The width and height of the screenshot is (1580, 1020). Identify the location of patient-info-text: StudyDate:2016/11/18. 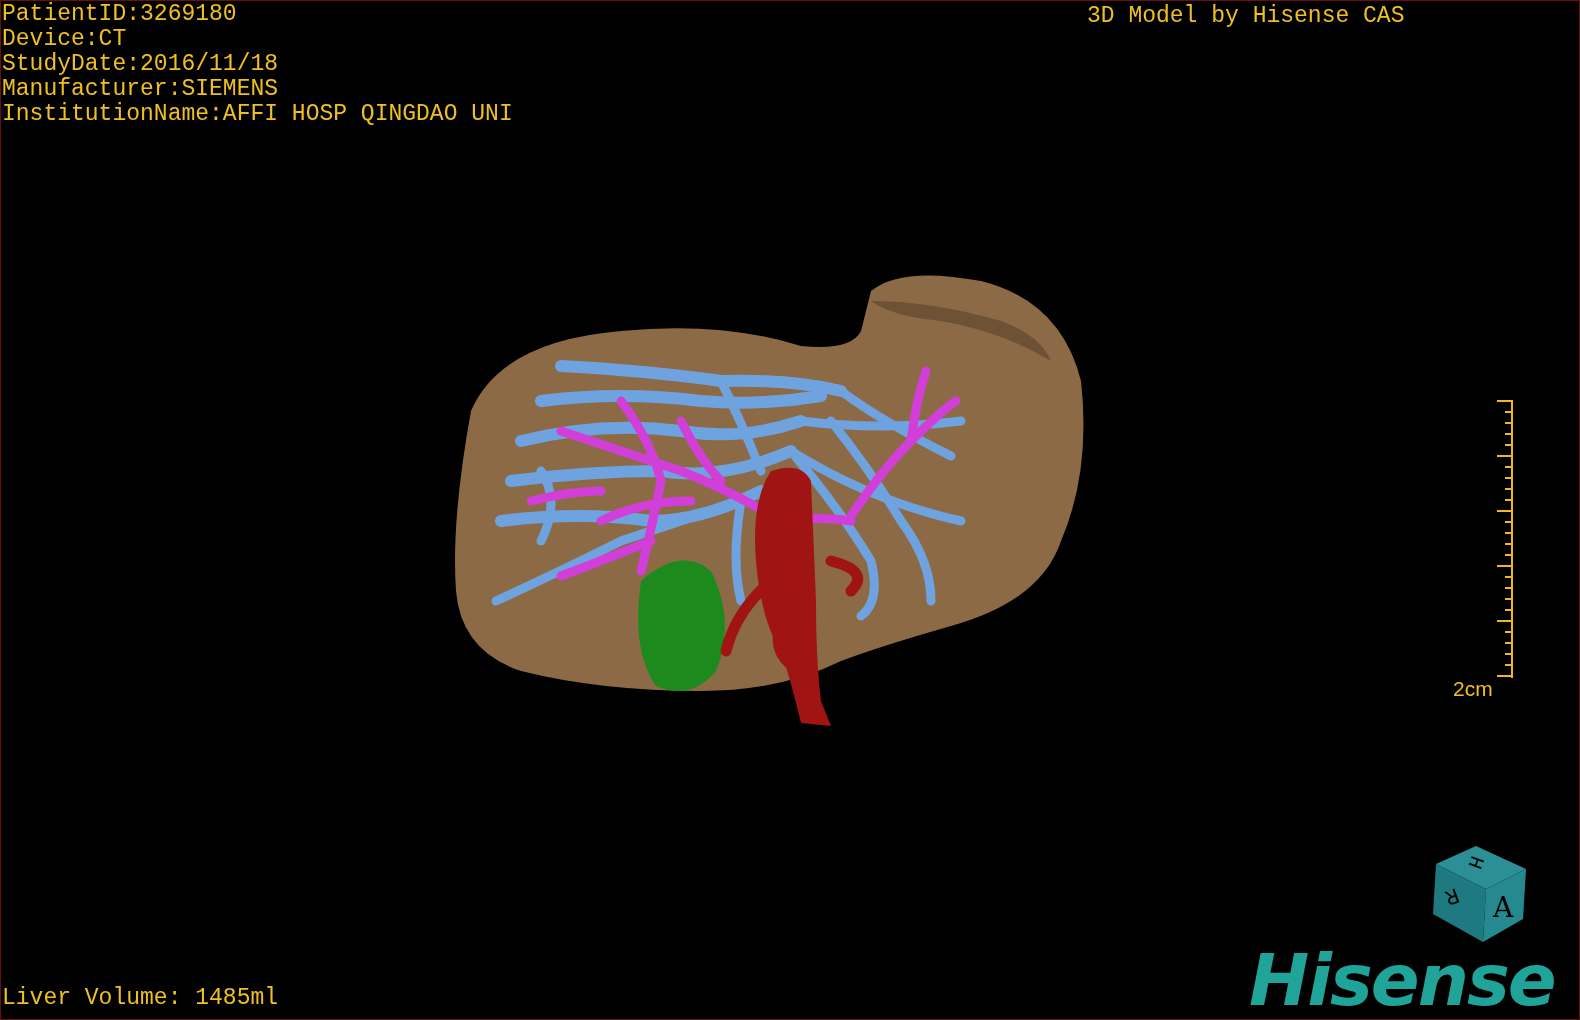
(141, 64).